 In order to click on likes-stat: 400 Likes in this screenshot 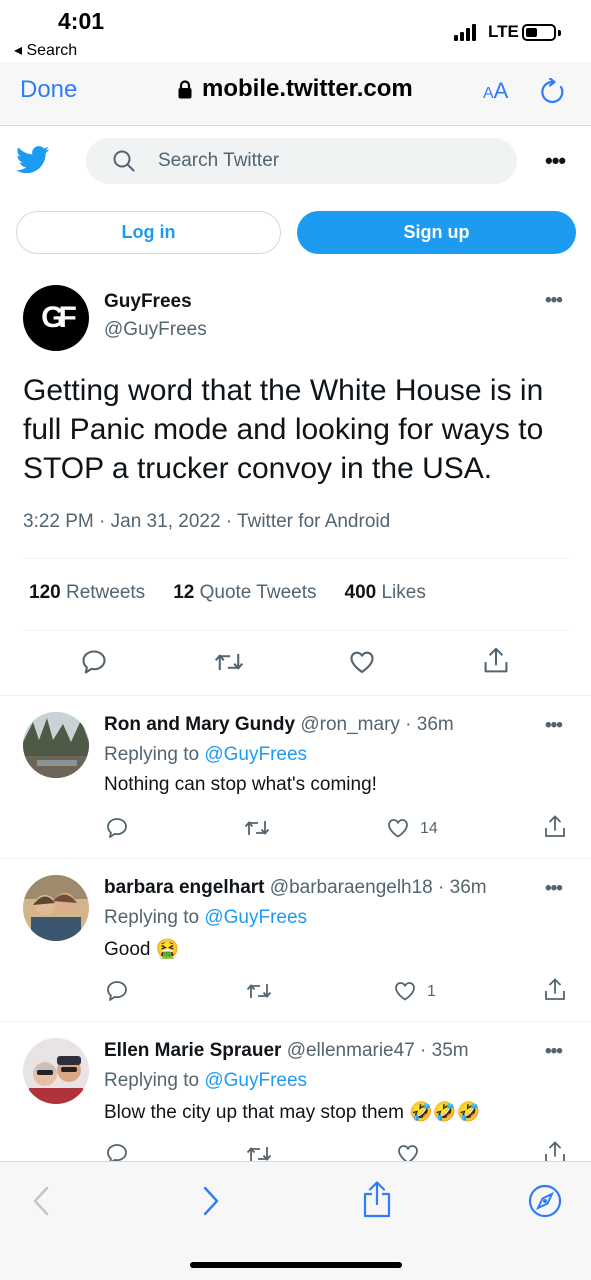, I will do `click(385, 593)`.